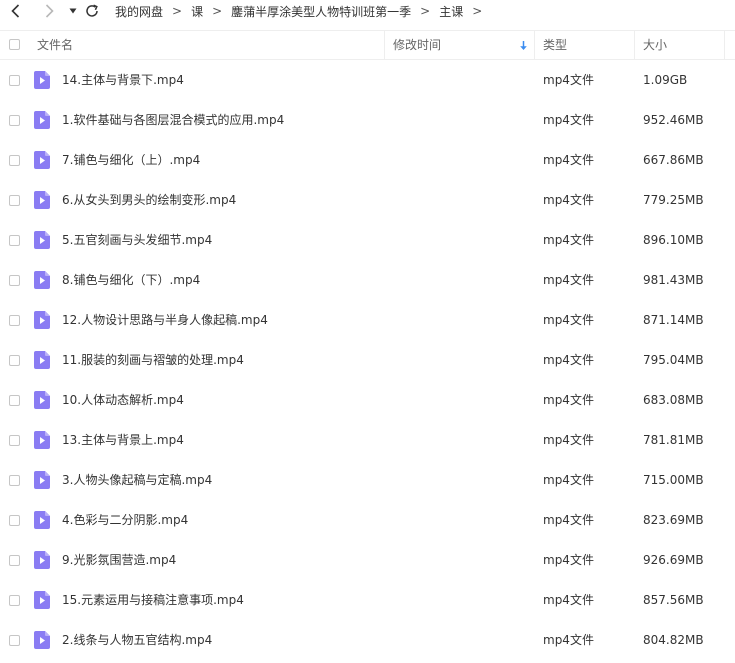  What do you see at coordinates (123, 440) in the screenshot?
I see `file-name: 13.主体与背景上.mp4` at bounding box center [123, 440].